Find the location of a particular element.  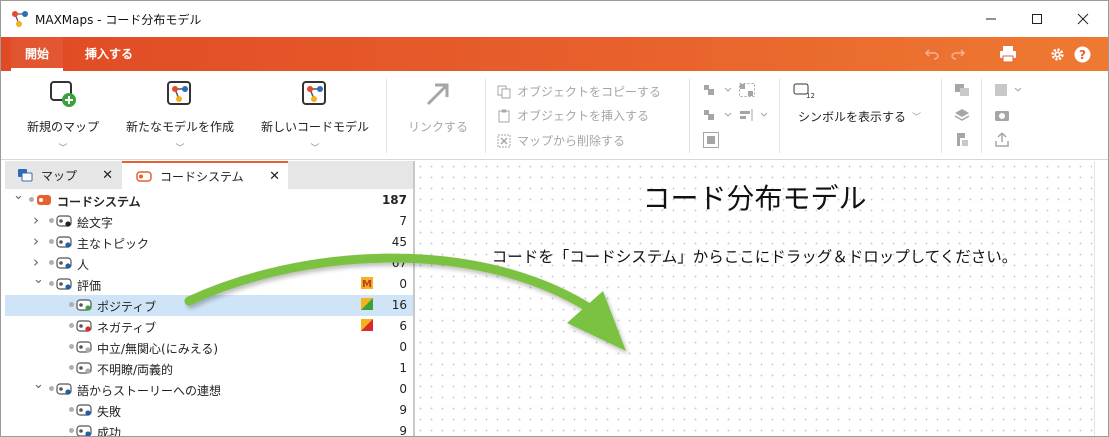

panel-tab-bar: マップ ✕ コードシステム ✕ is located at coordinates (209, 175).